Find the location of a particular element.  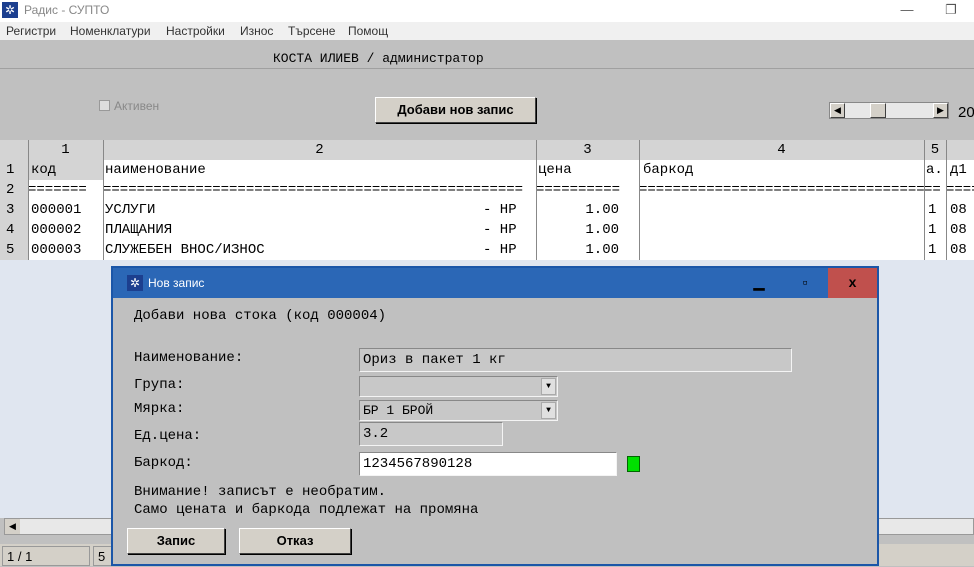

dialog-close-button: x is located at coordinates (852, 283).